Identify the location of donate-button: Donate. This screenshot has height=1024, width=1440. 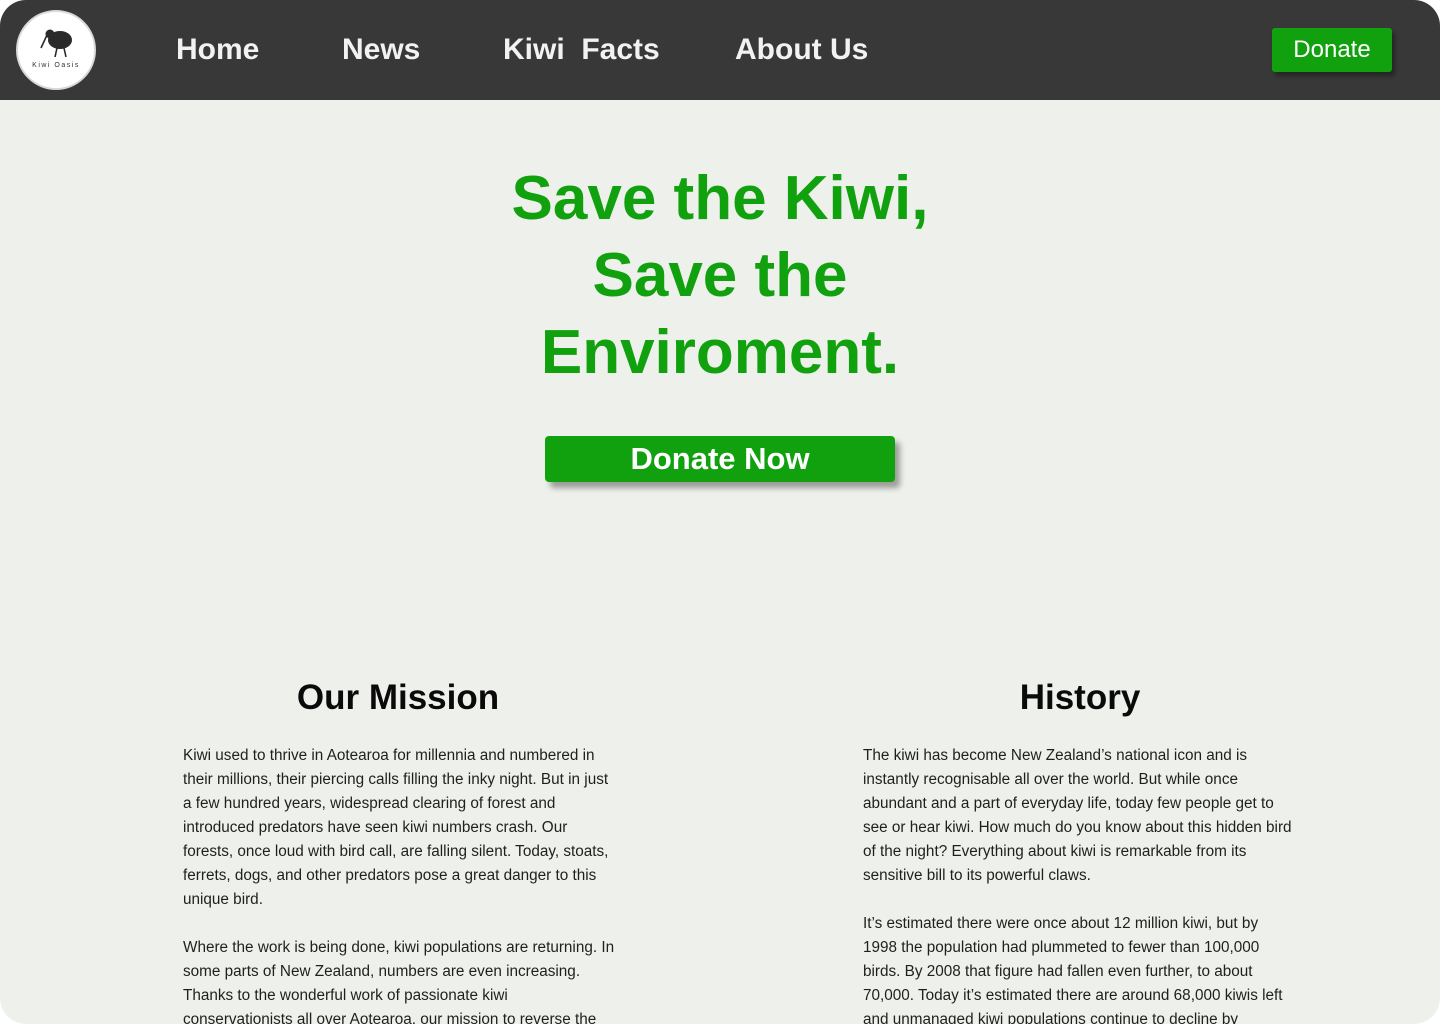
(1332, 50).